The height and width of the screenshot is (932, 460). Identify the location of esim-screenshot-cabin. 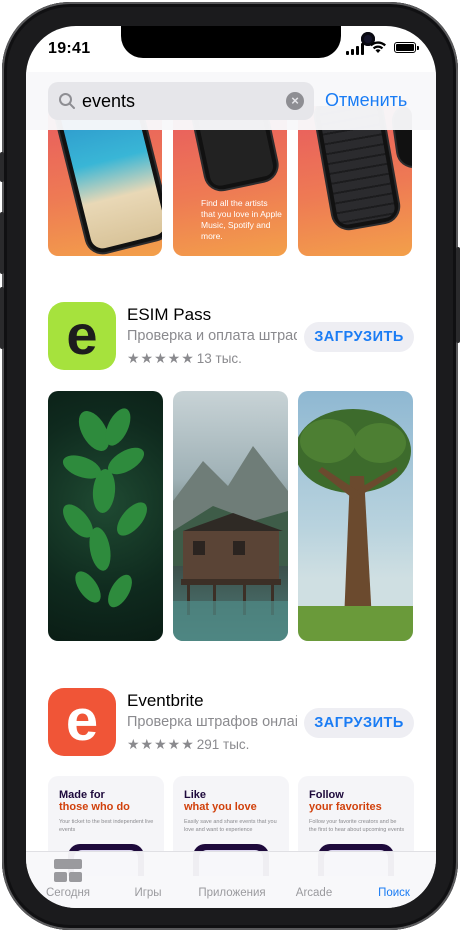
(230, 516).